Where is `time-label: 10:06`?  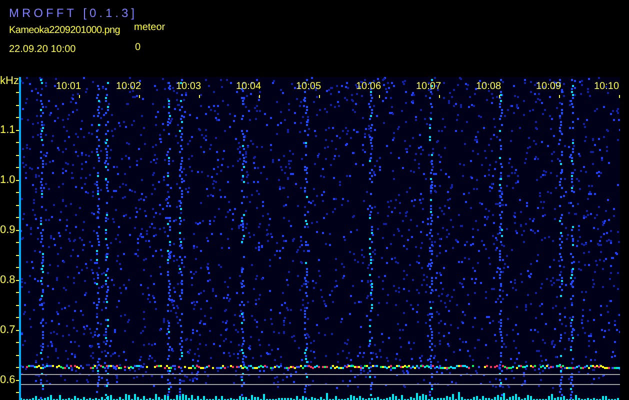 time-label: 10:06 is located at coordinates (369, 87).